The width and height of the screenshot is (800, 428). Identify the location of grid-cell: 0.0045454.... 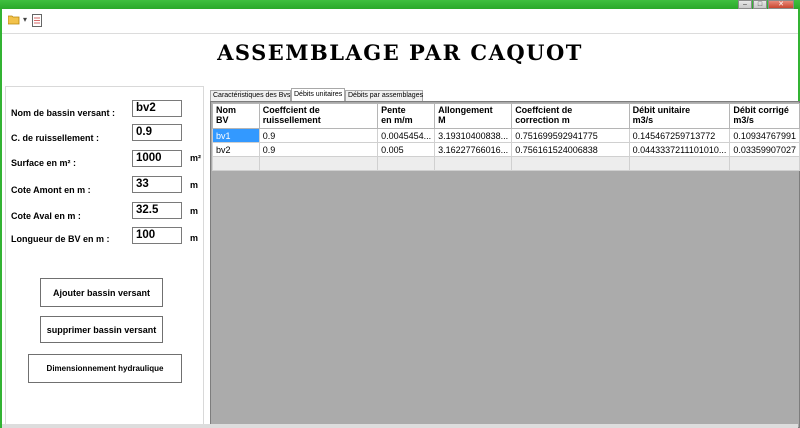
(406, 135).